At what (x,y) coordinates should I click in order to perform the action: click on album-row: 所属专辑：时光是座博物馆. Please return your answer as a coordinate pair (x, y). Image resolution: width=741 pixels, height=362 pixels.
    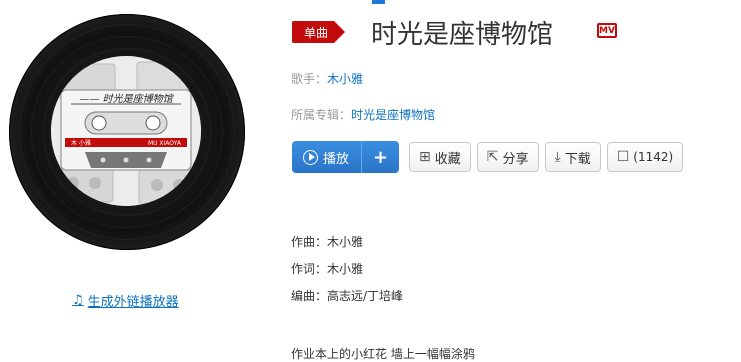
    Looking at the image, I should click on (363, 114).